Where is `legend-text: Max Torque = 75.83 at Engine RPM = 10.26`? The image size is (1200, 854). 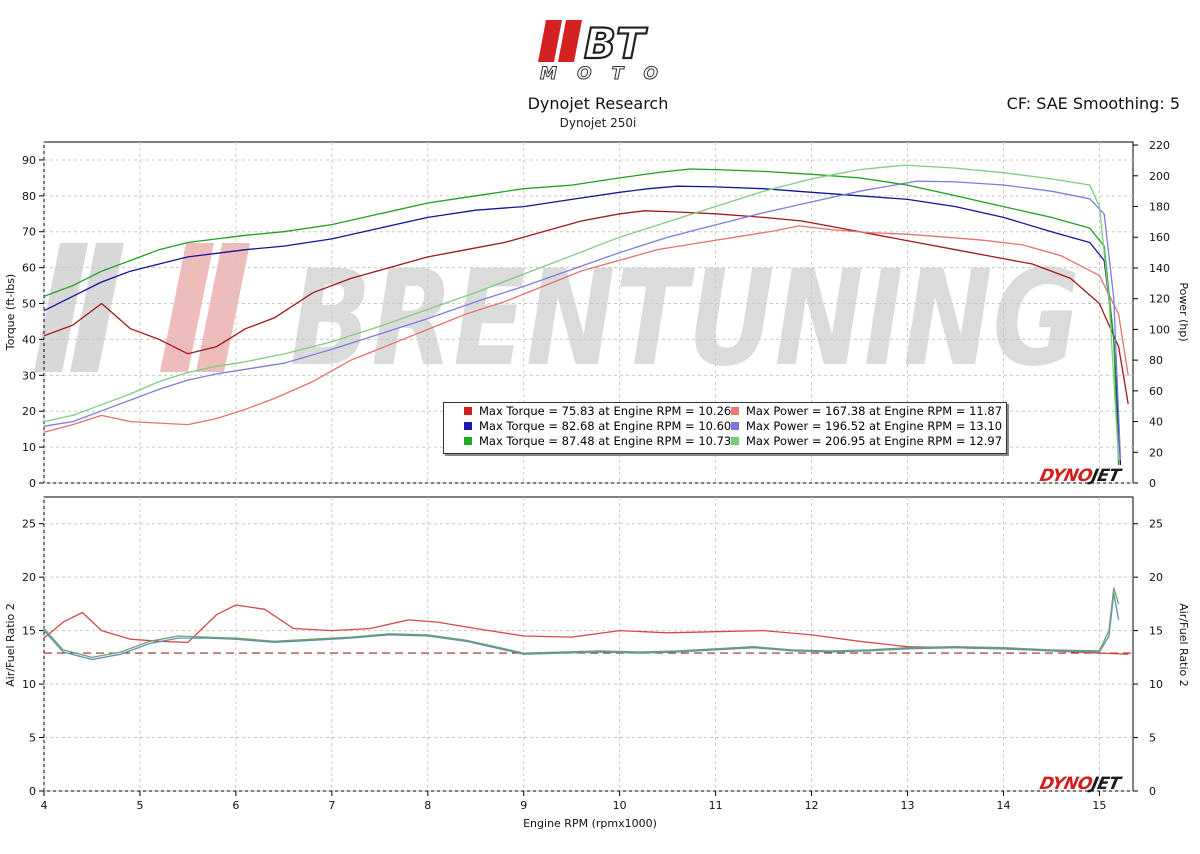 legend-text: Max Torque = 75.83 at Engine RPM = 10.26 is located at coordinates (605, 411).